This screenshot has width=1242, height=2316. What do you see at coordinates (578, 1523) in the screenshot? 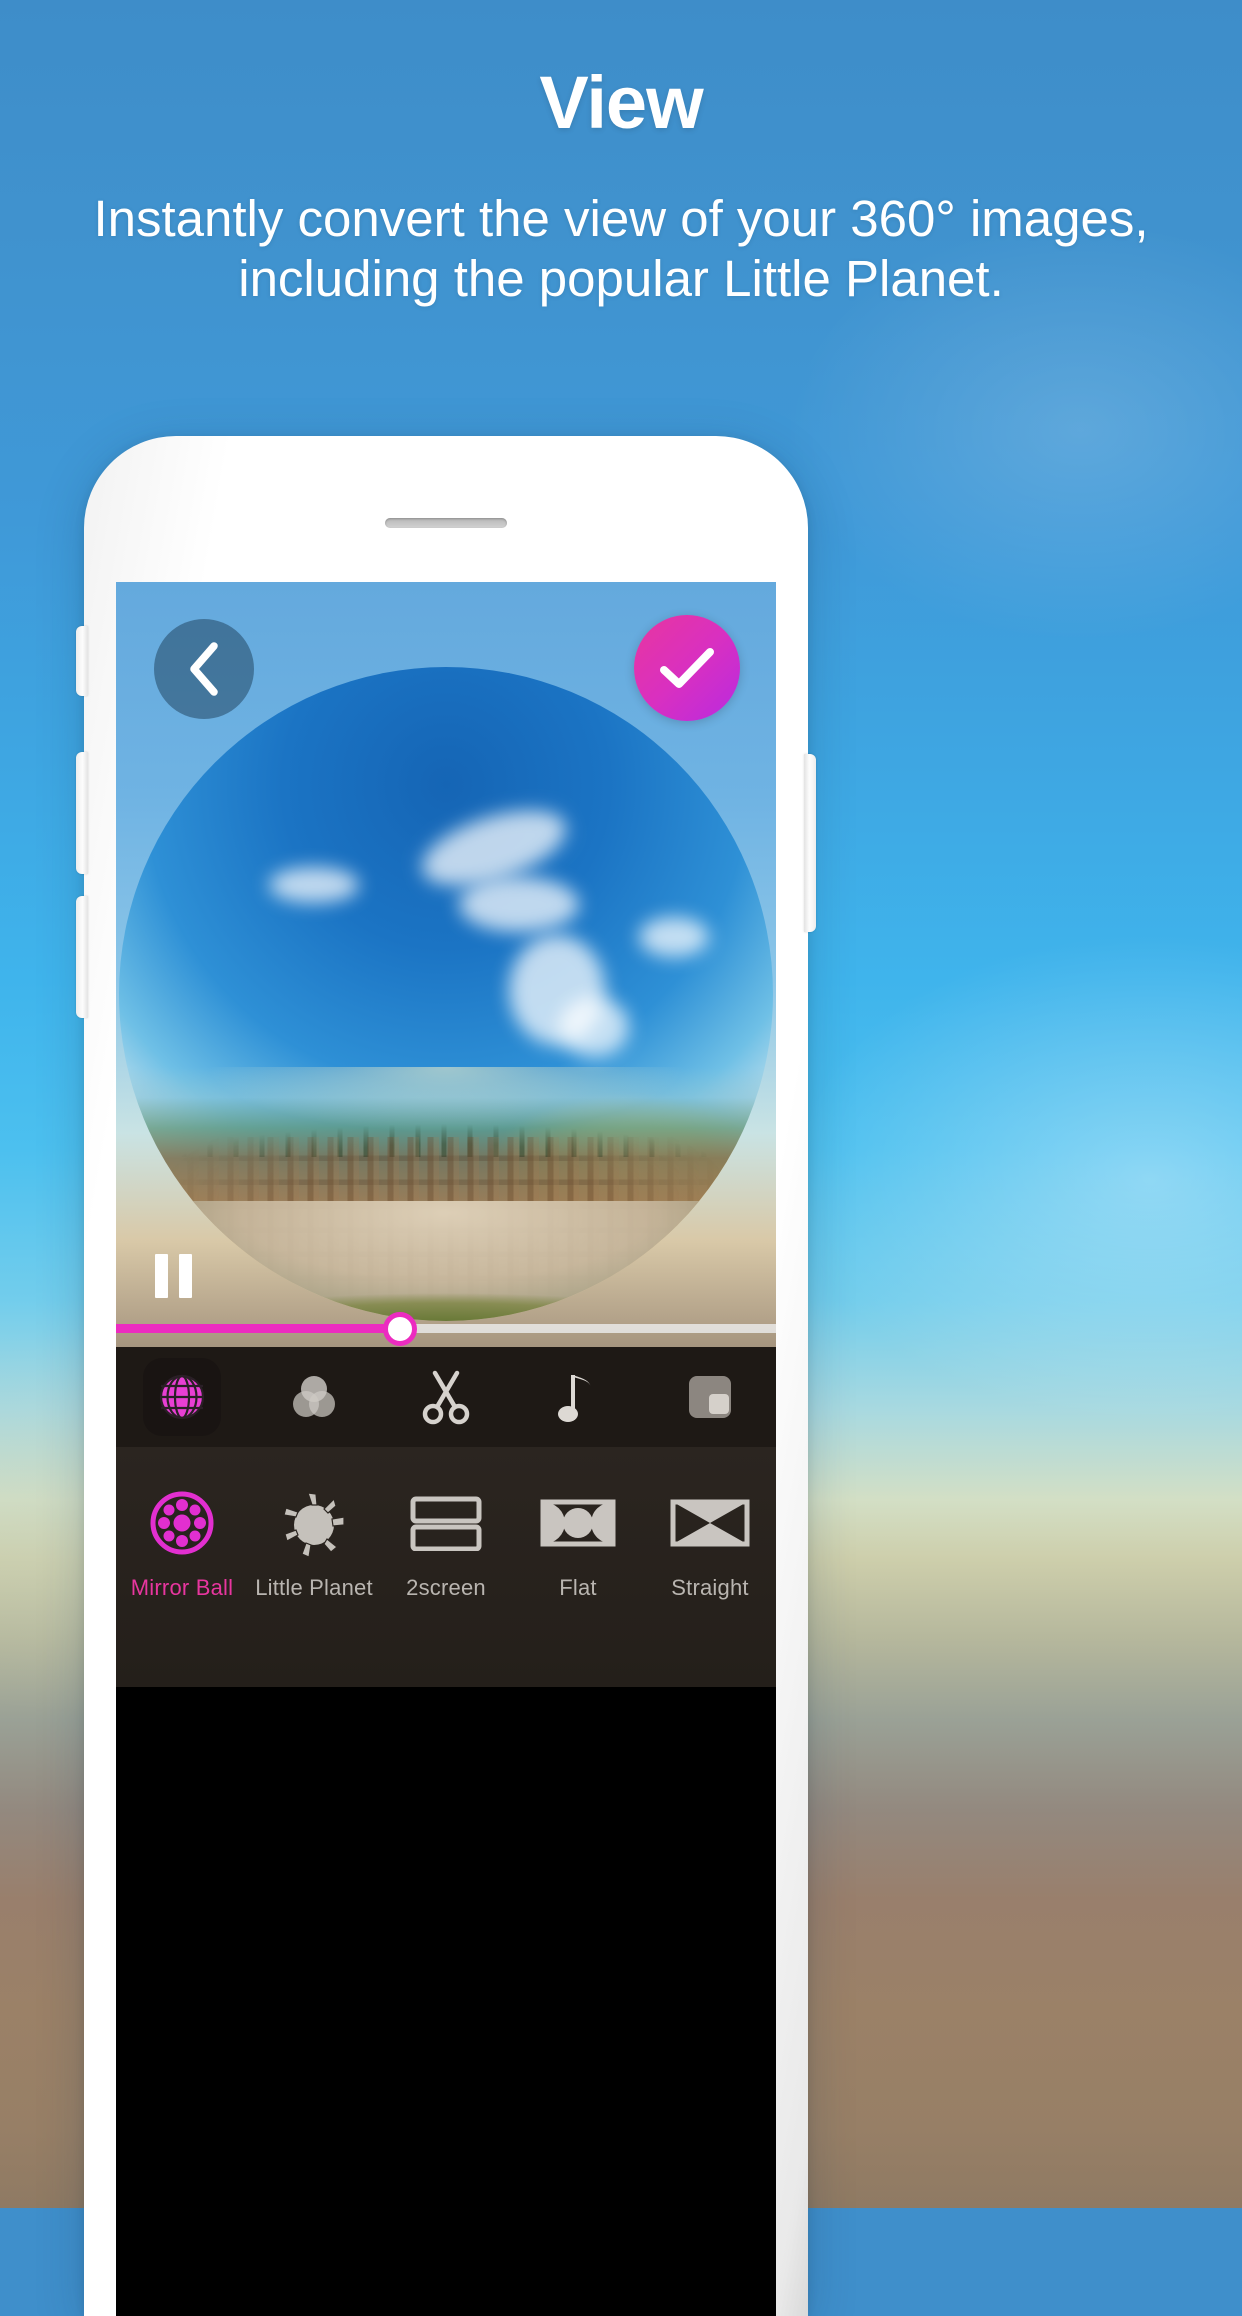
I see `flat-icon` at bounding box center [578, 1523].